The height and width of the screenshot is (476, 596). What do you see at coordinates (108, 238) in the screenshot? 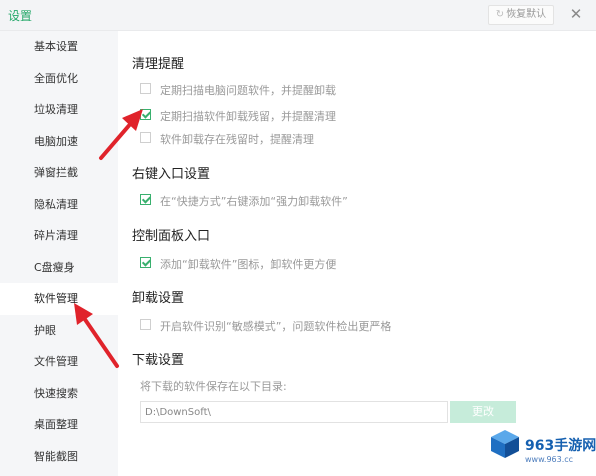
I see `annotation-arrows` at bounding box center [108, 238].